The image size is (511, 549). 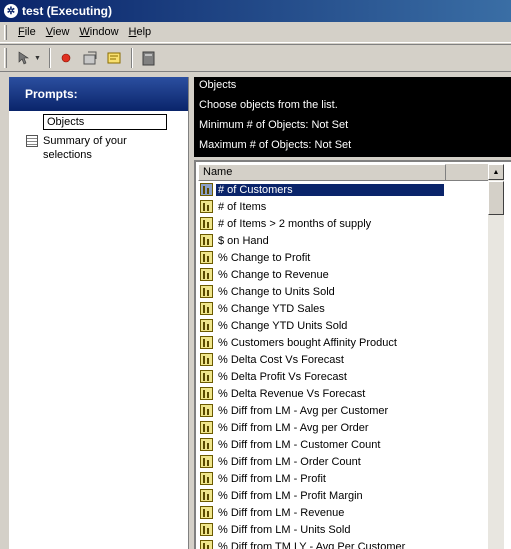 I want to click on list-item-label: % Delta Profit Vs Forecast, so click(x=282, y=376).